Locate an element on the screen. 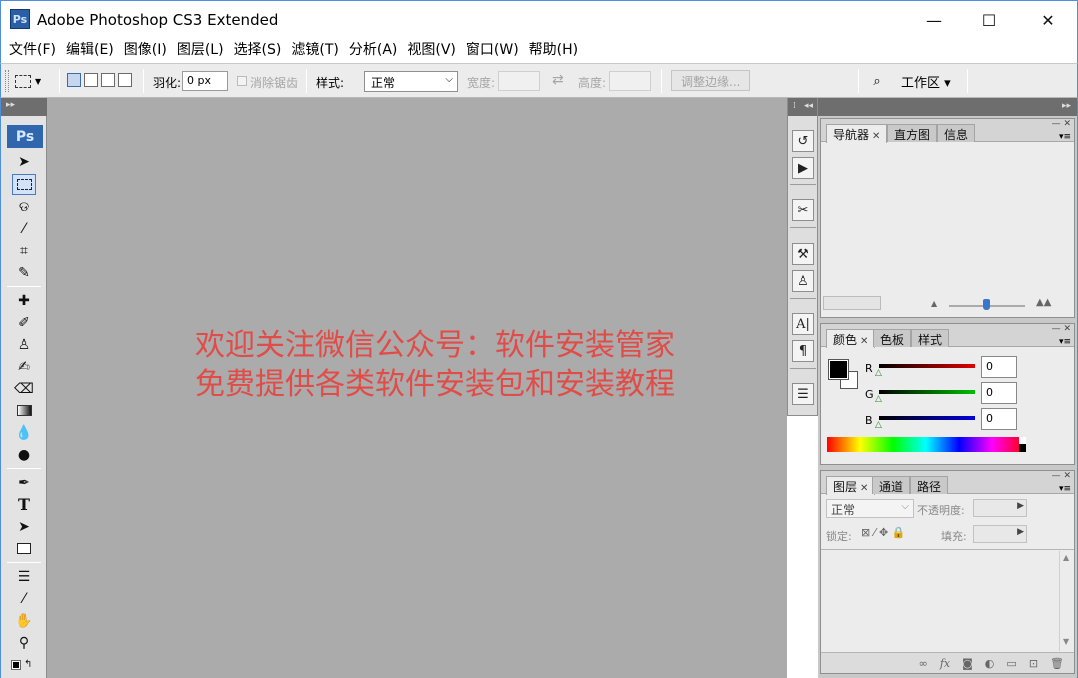  new-group-icon: ▭ is located at coordinates (1011, 663).